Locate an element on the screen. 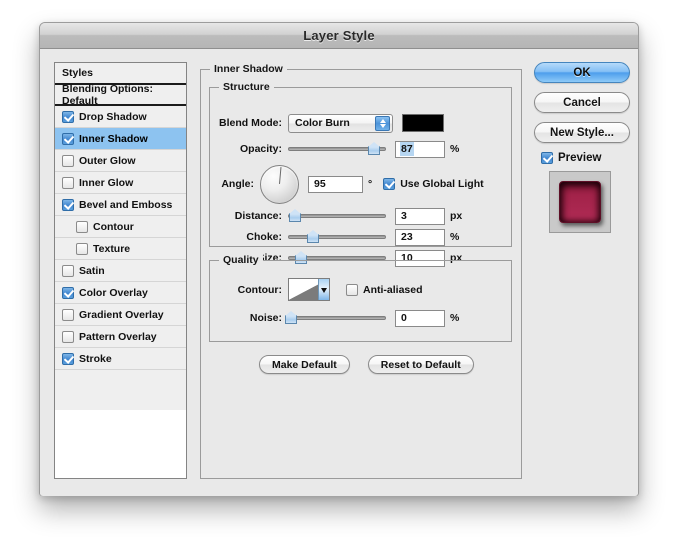 Image resolution: width=678 pixels, height=553 pixels. checkbox-icon-stroke is located at coordinates (68, 358).